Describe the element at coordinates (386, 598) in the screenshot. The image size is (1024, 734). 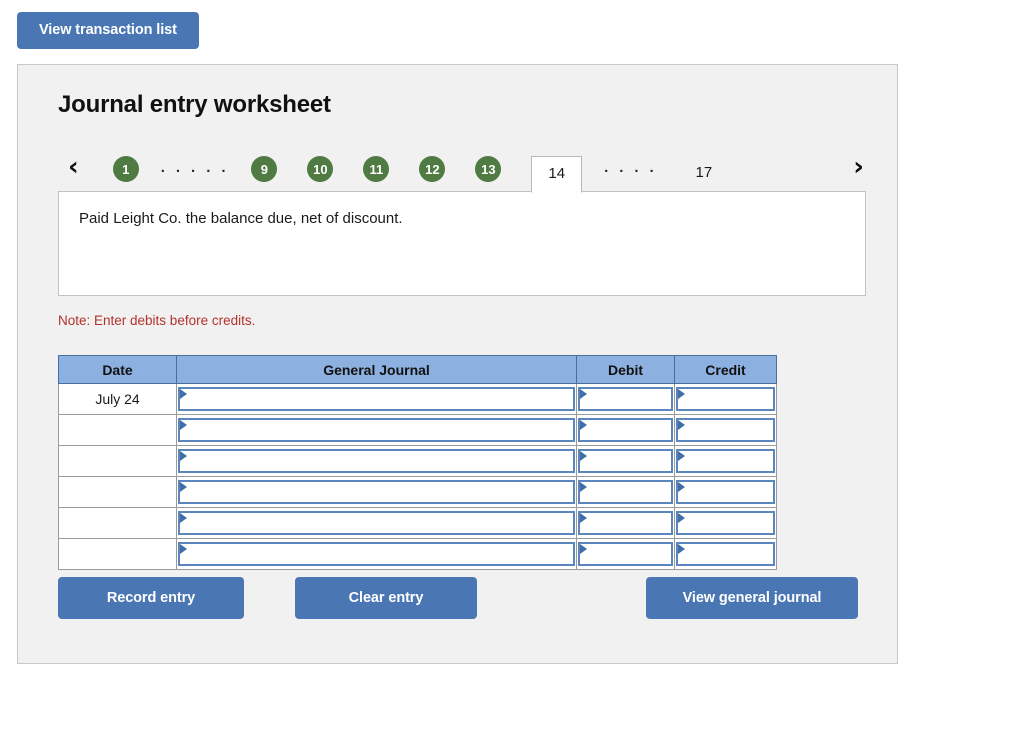
I see `clear-entry-button: Clear entry` at that location.